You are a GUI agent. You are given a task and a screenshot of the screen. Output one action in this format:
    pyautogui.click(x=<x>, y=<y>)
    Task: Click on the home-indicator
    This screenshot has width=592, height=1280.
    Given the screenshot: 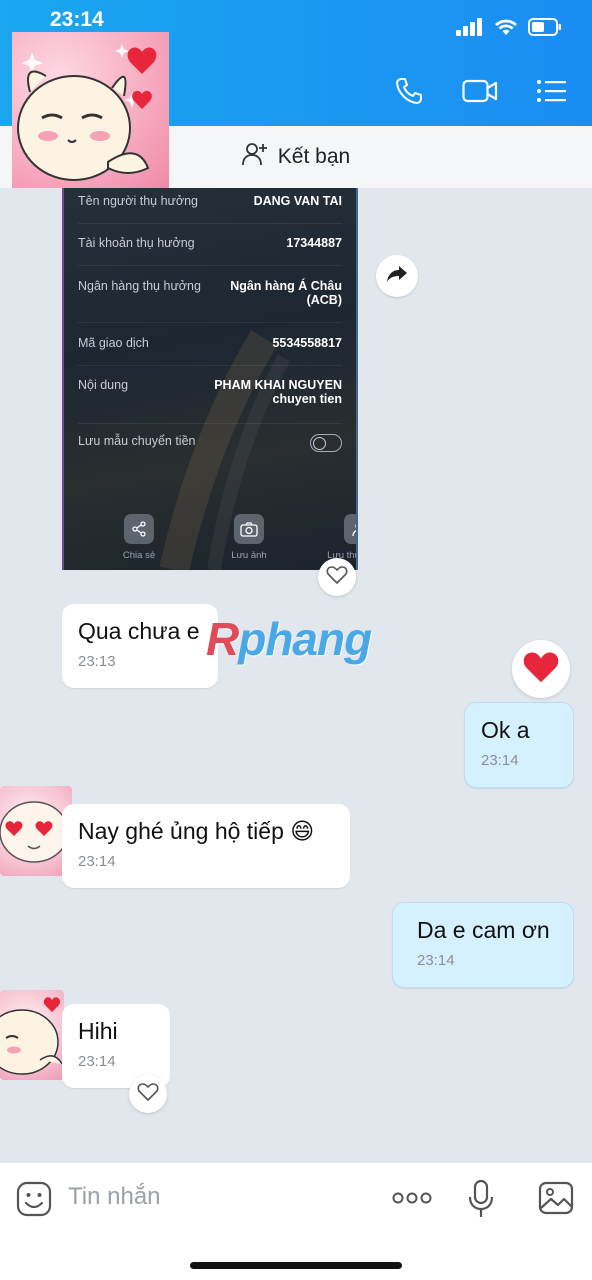 What is the action you would take?
    pyautogui.click(x=296, y=1265)
    